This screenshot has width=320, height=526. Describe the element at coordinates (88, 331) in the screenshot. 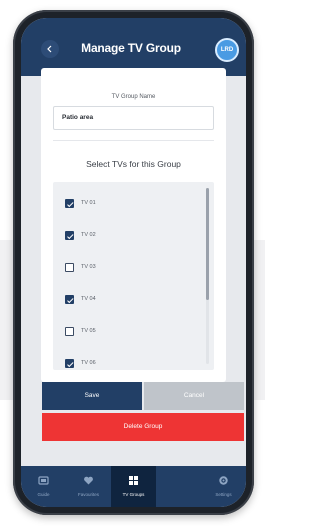

I see `tv-label: TV 05` at that location.